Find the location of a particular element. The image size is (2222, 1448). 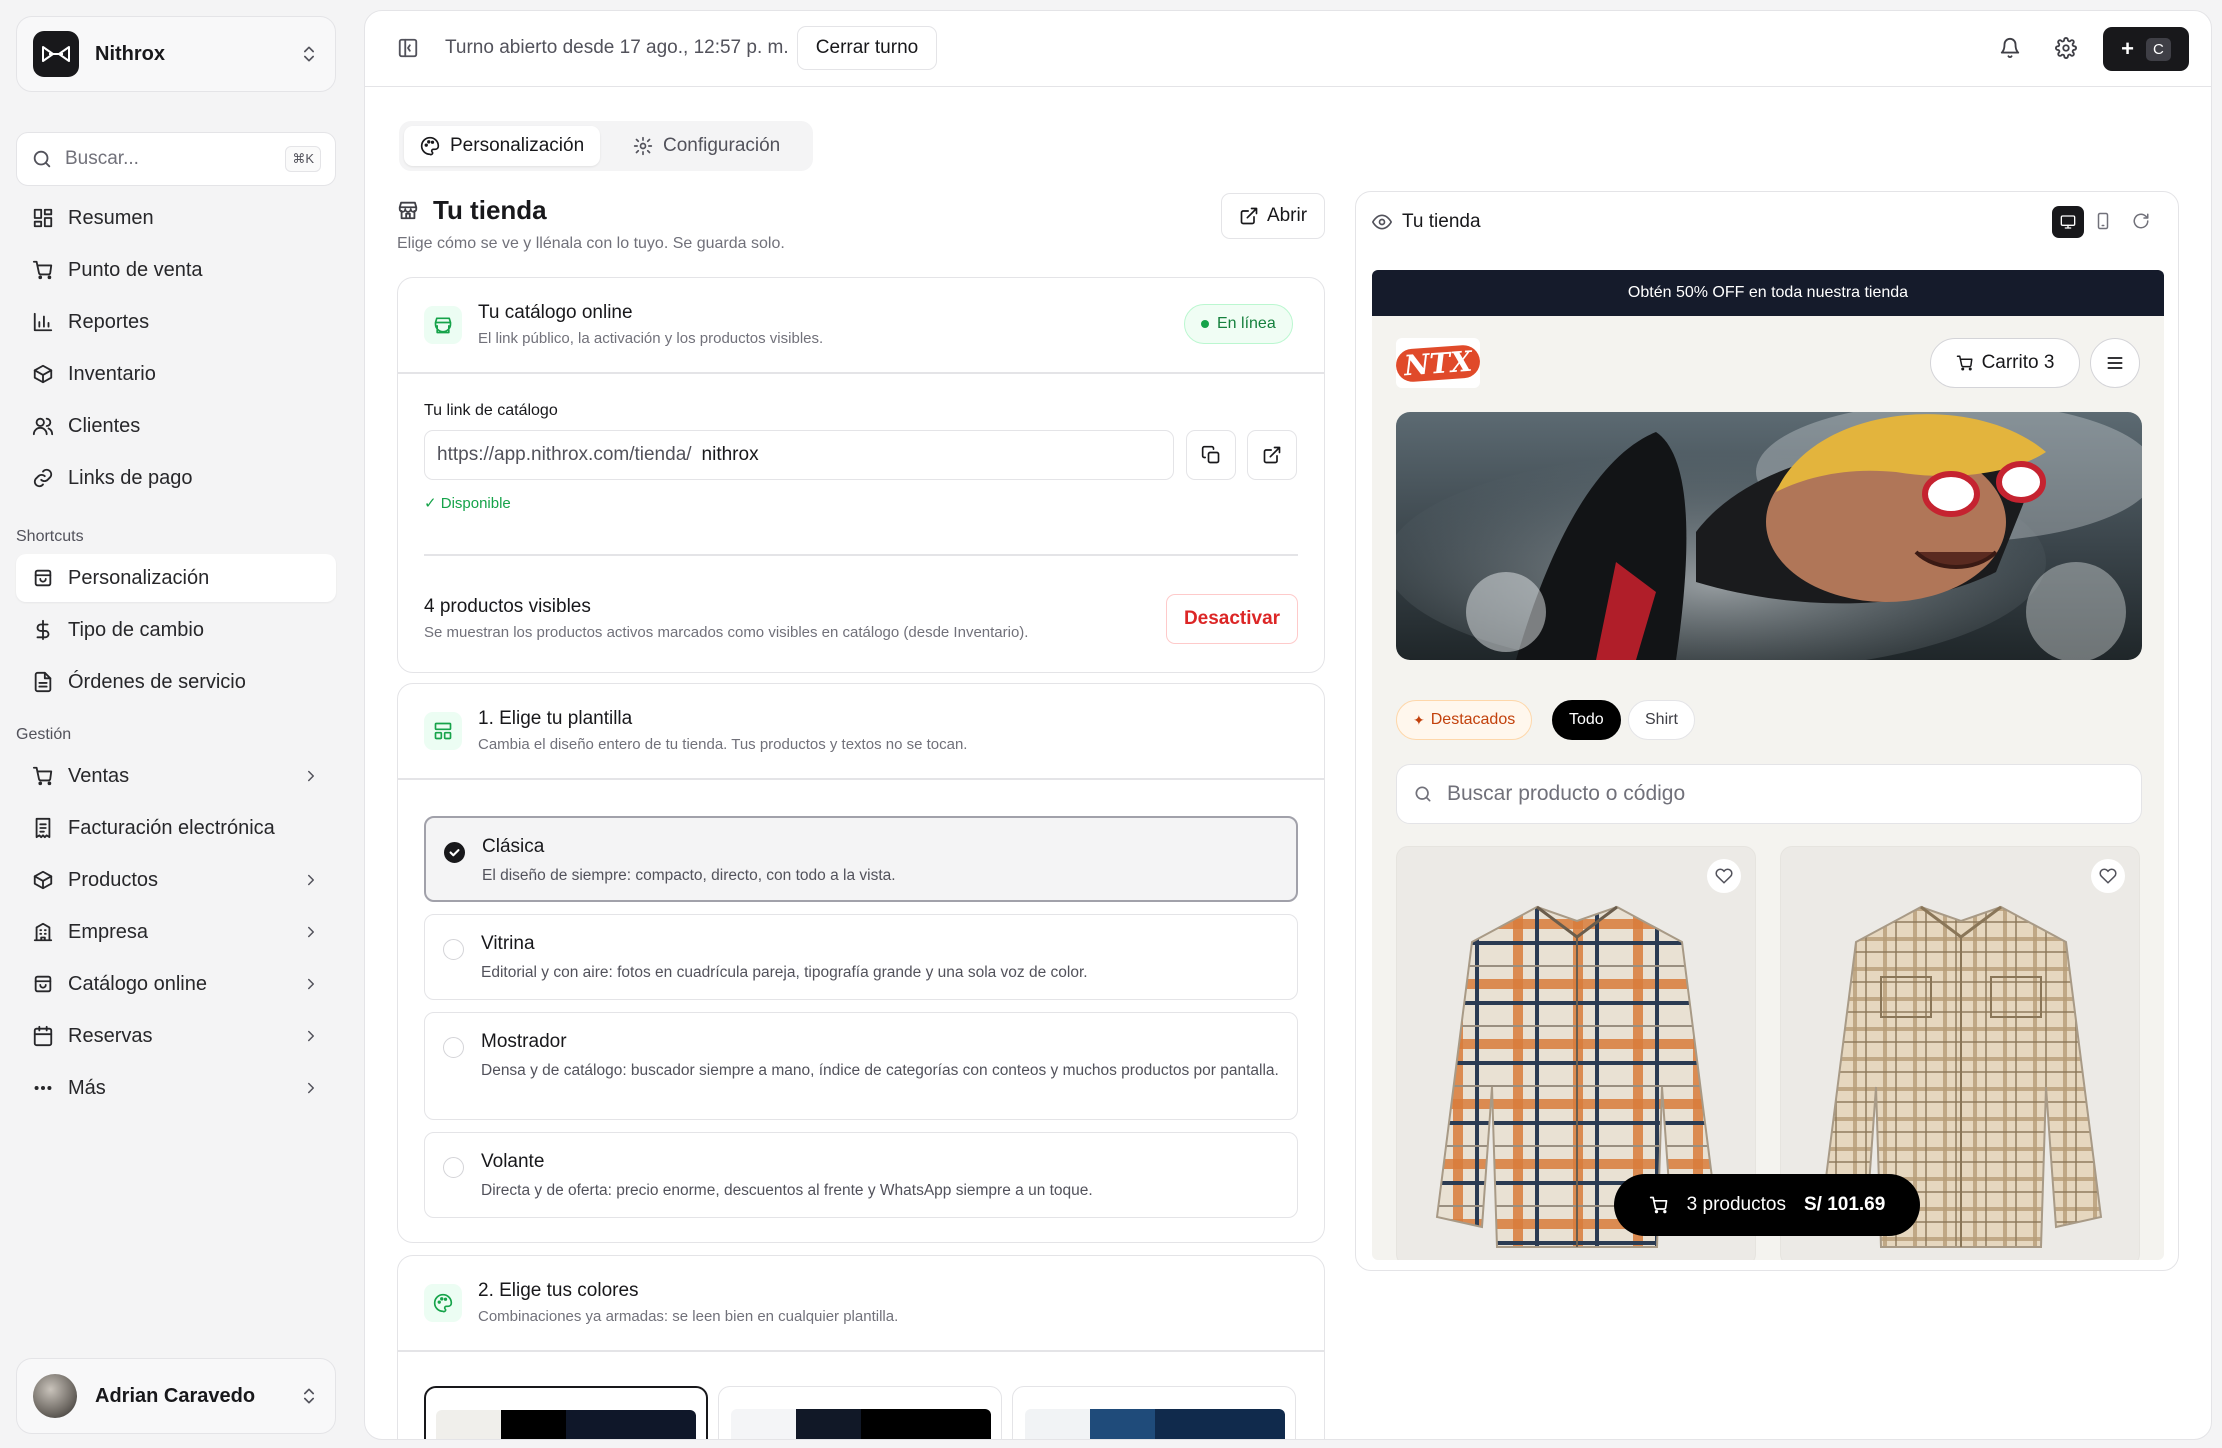

bell-icon is located at coordinates (2010, 48).